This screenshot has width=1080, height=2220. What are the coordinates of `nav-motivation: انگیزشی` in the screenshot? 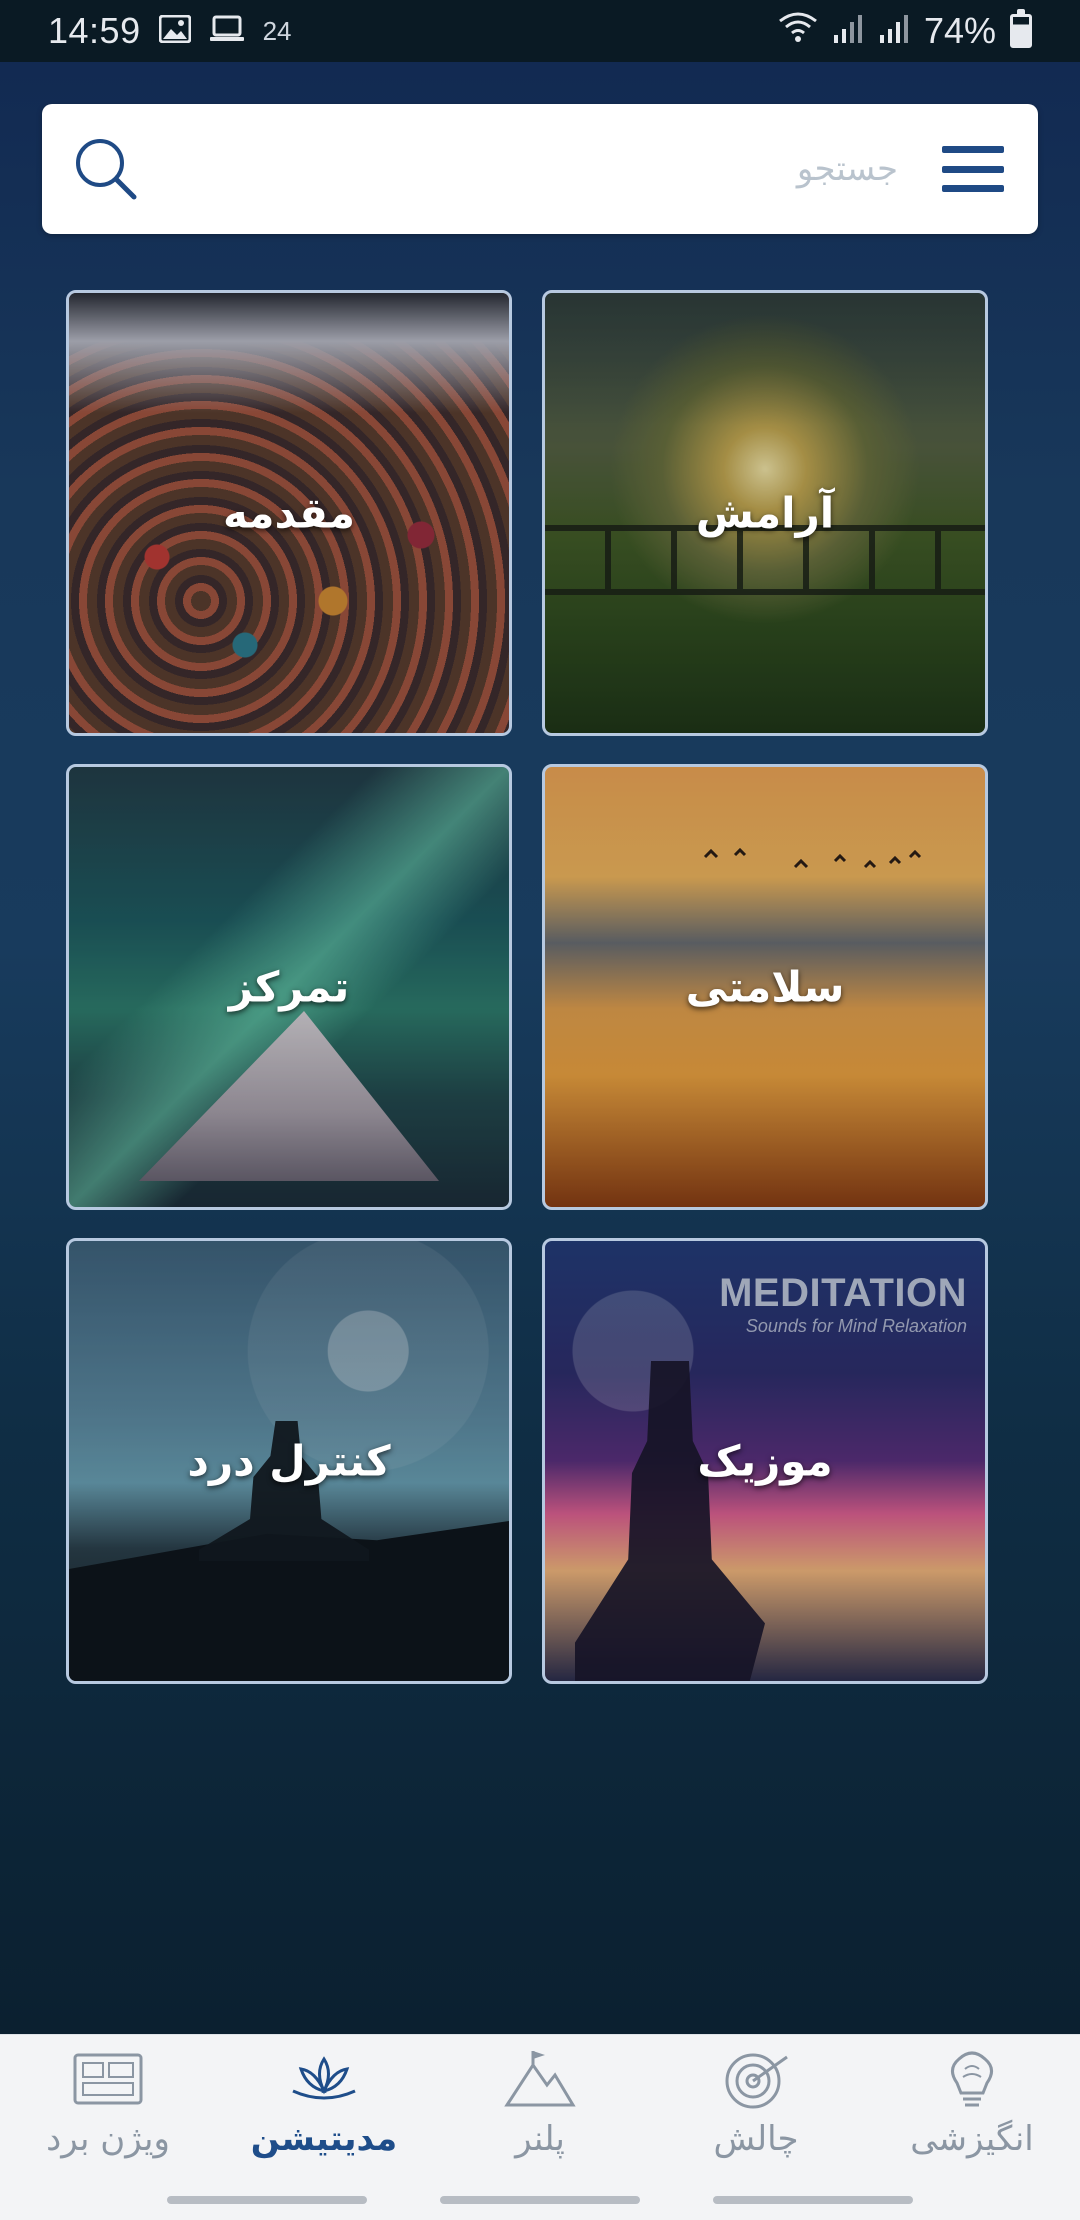 It's located at (972, 2104).